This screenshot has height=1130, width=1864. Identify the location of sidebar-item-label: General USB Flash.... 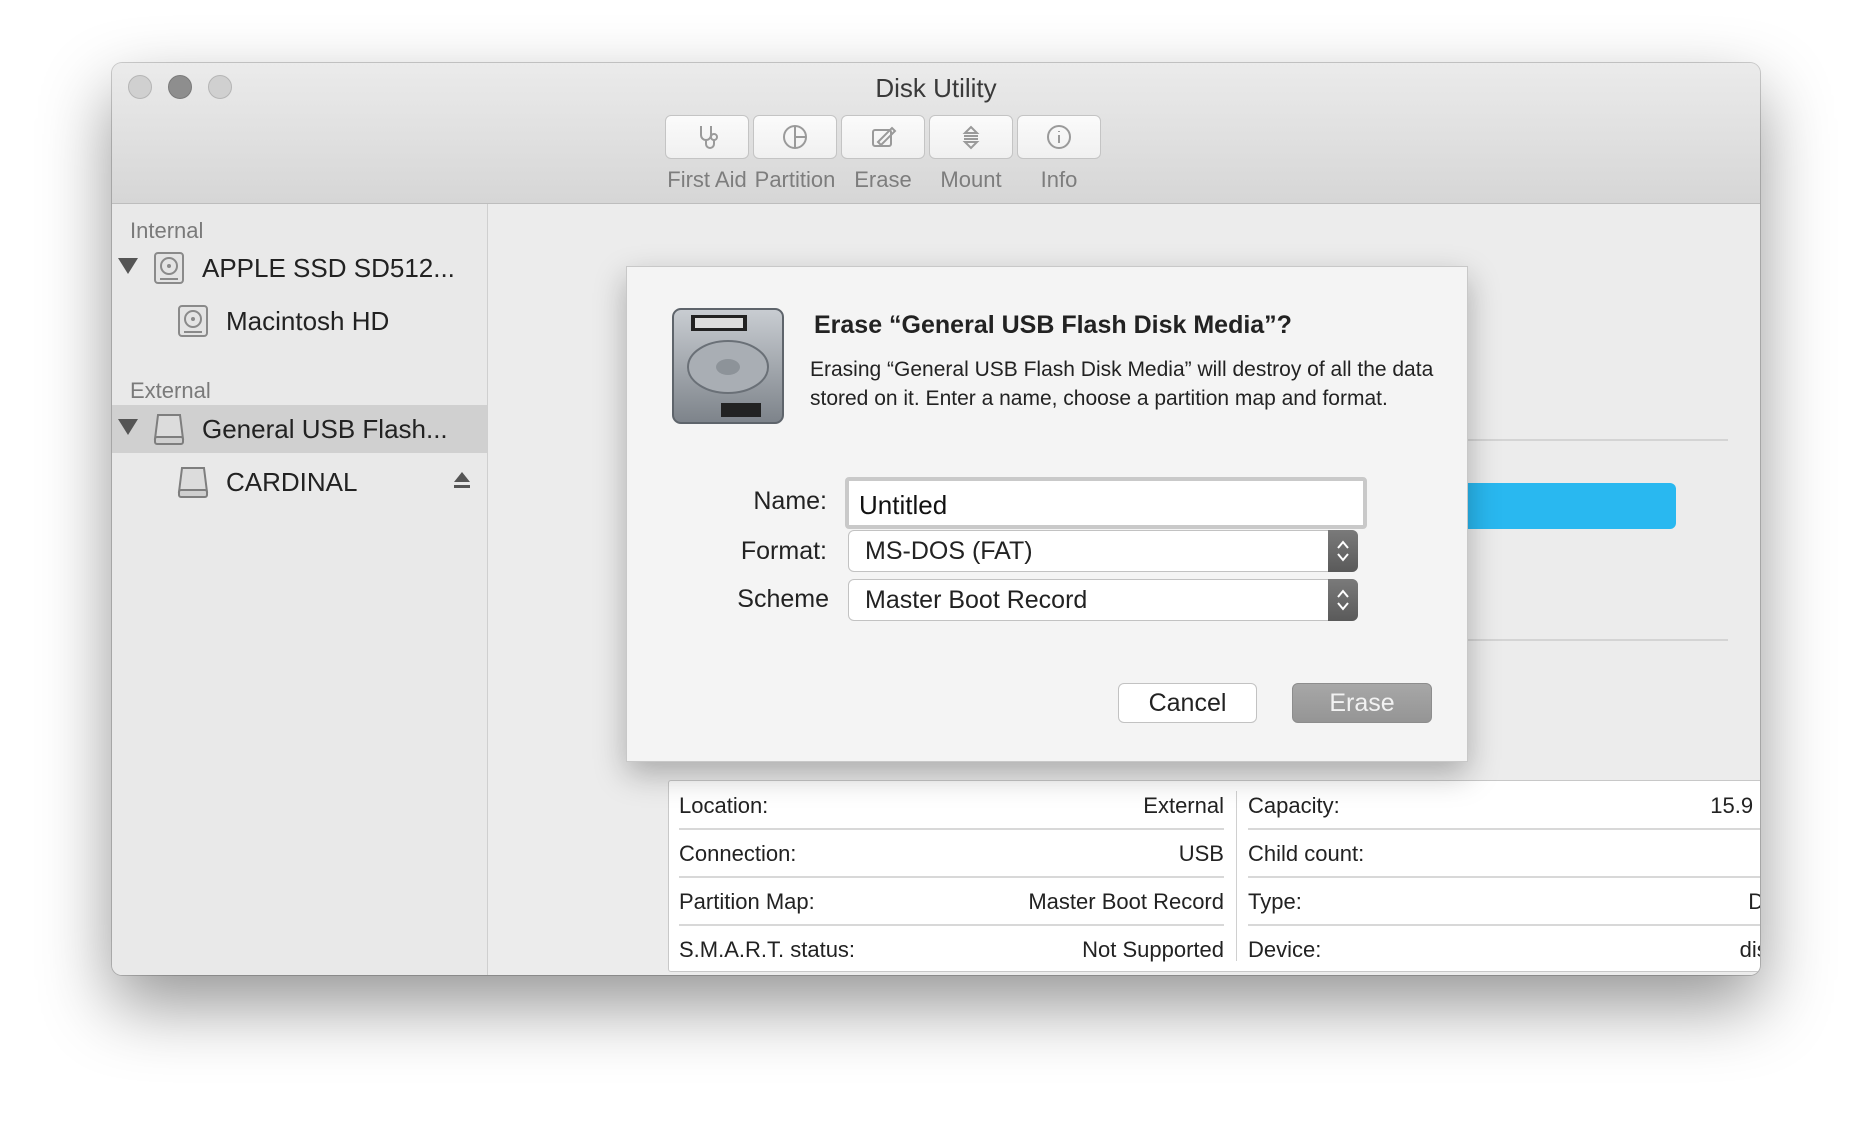
(325, 429).